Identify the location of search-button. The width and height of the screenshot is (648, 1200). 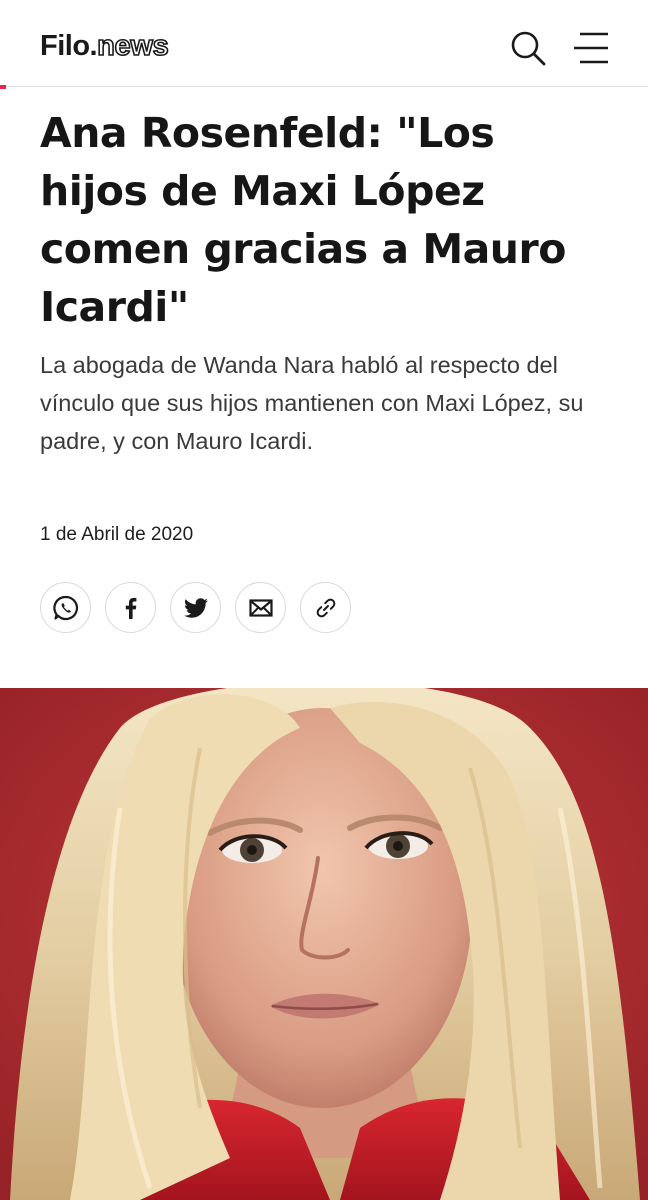
(528, 48).